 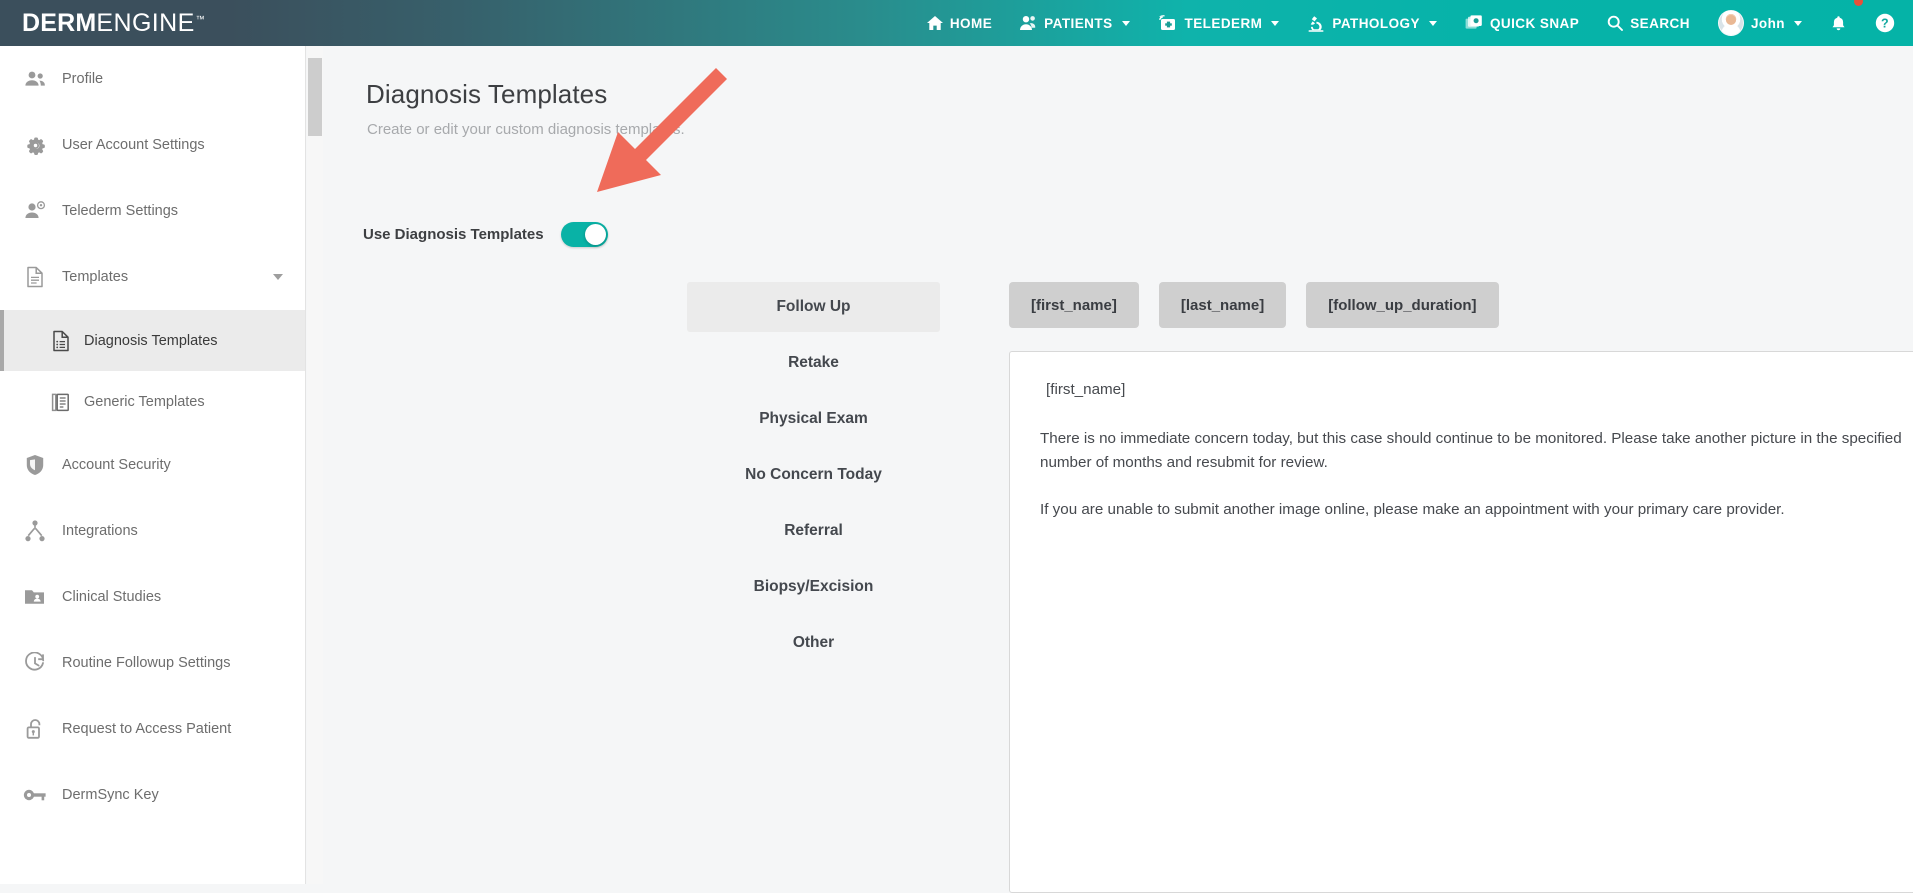 What do you see at coordinates (35, 145) in the screenshot?
I see `gear-icon` at bounding box center [35, 145].